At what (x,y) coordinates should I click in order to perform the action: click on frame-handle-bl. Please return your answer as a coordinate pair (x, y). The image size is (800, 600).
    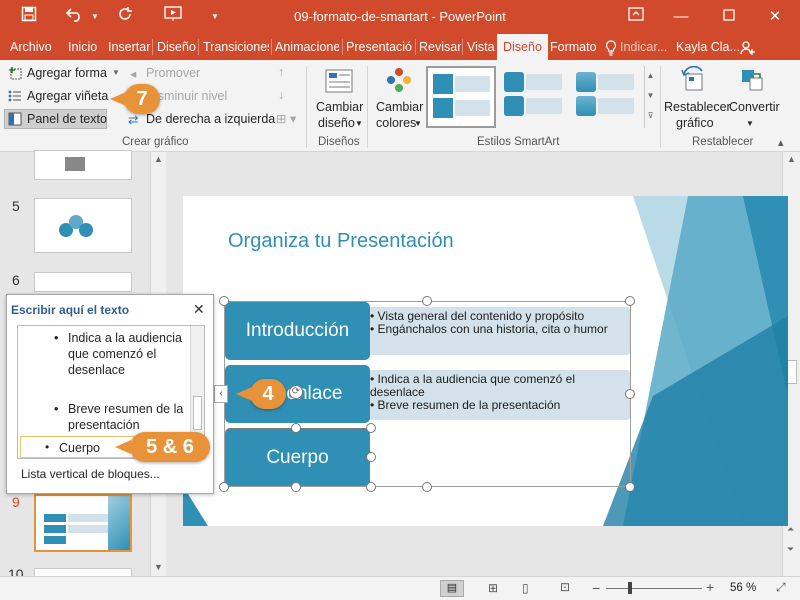
    Looking at the image, I should click on (224, 487).